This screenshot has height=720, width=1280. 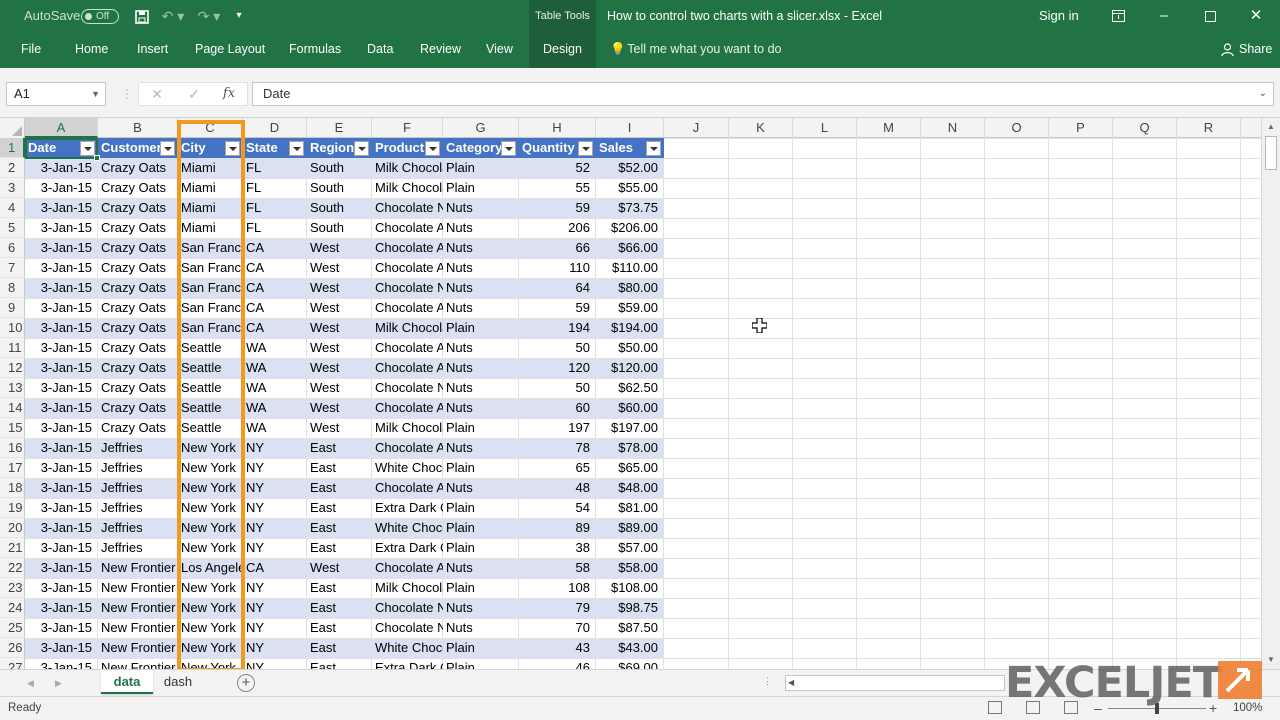 I want to click on row-header: 20, so click(x=12, y=528).